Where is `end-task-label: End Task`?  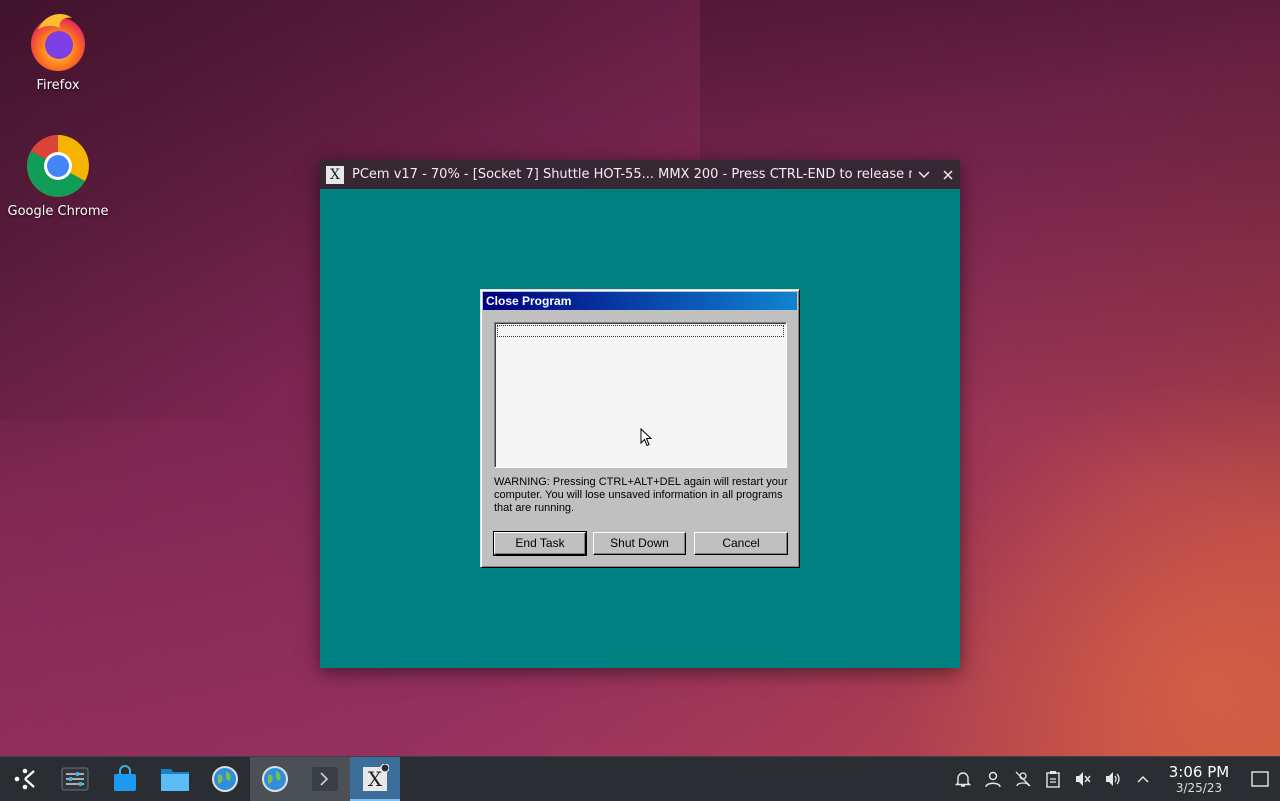 end-task-label: End Task is located at coordinates (540, 543).